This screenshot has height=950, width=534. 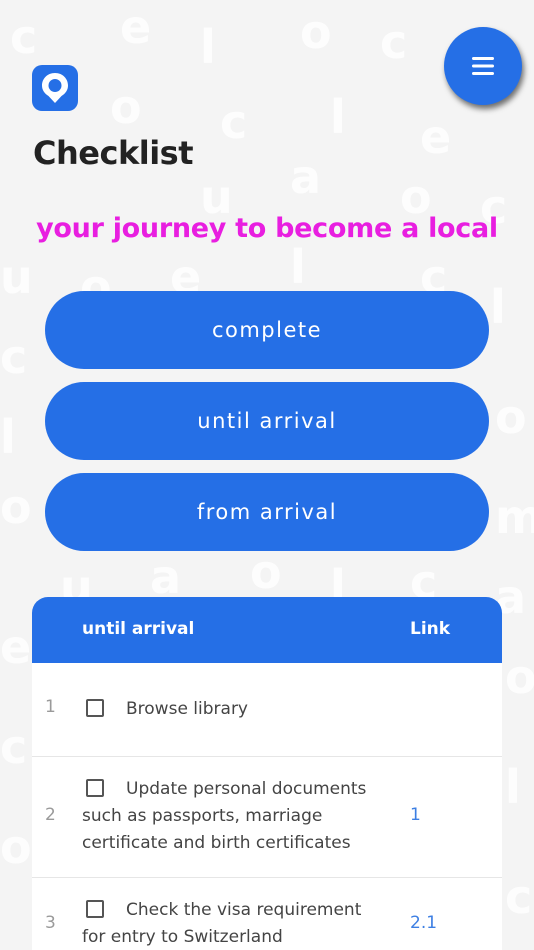 I want to click on map-pin-icon, so click(x=55, y=88).